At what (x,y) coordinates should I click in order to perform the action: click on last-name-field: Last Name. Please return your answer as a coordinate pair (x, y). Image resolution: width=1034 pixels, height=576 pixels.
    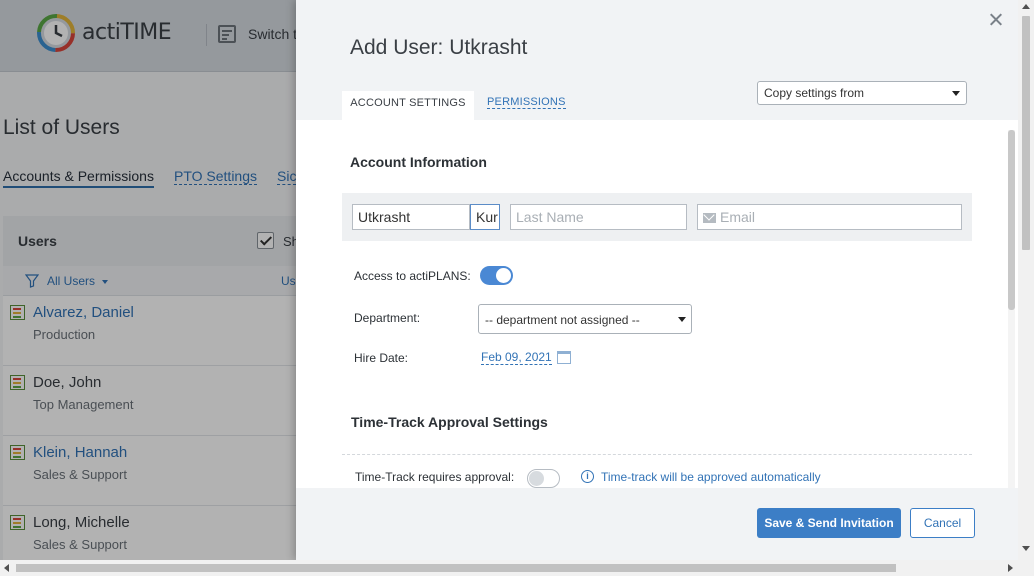
    Looking at the image, I should click on (598, 217).